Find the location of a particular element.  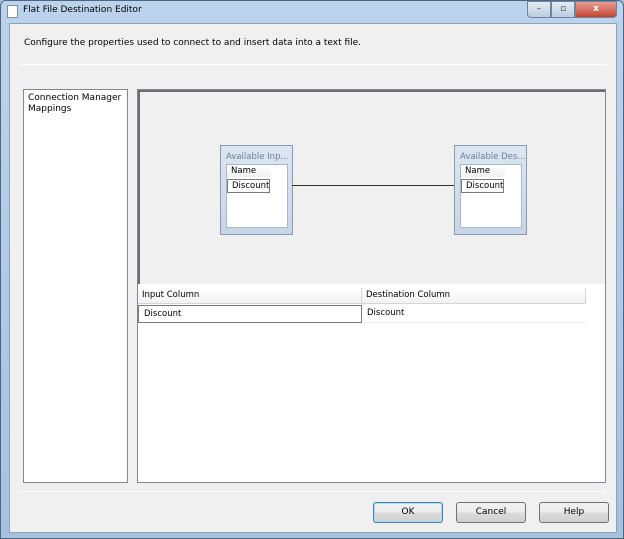

ok-button: OK is located at coordinates (408, 512).